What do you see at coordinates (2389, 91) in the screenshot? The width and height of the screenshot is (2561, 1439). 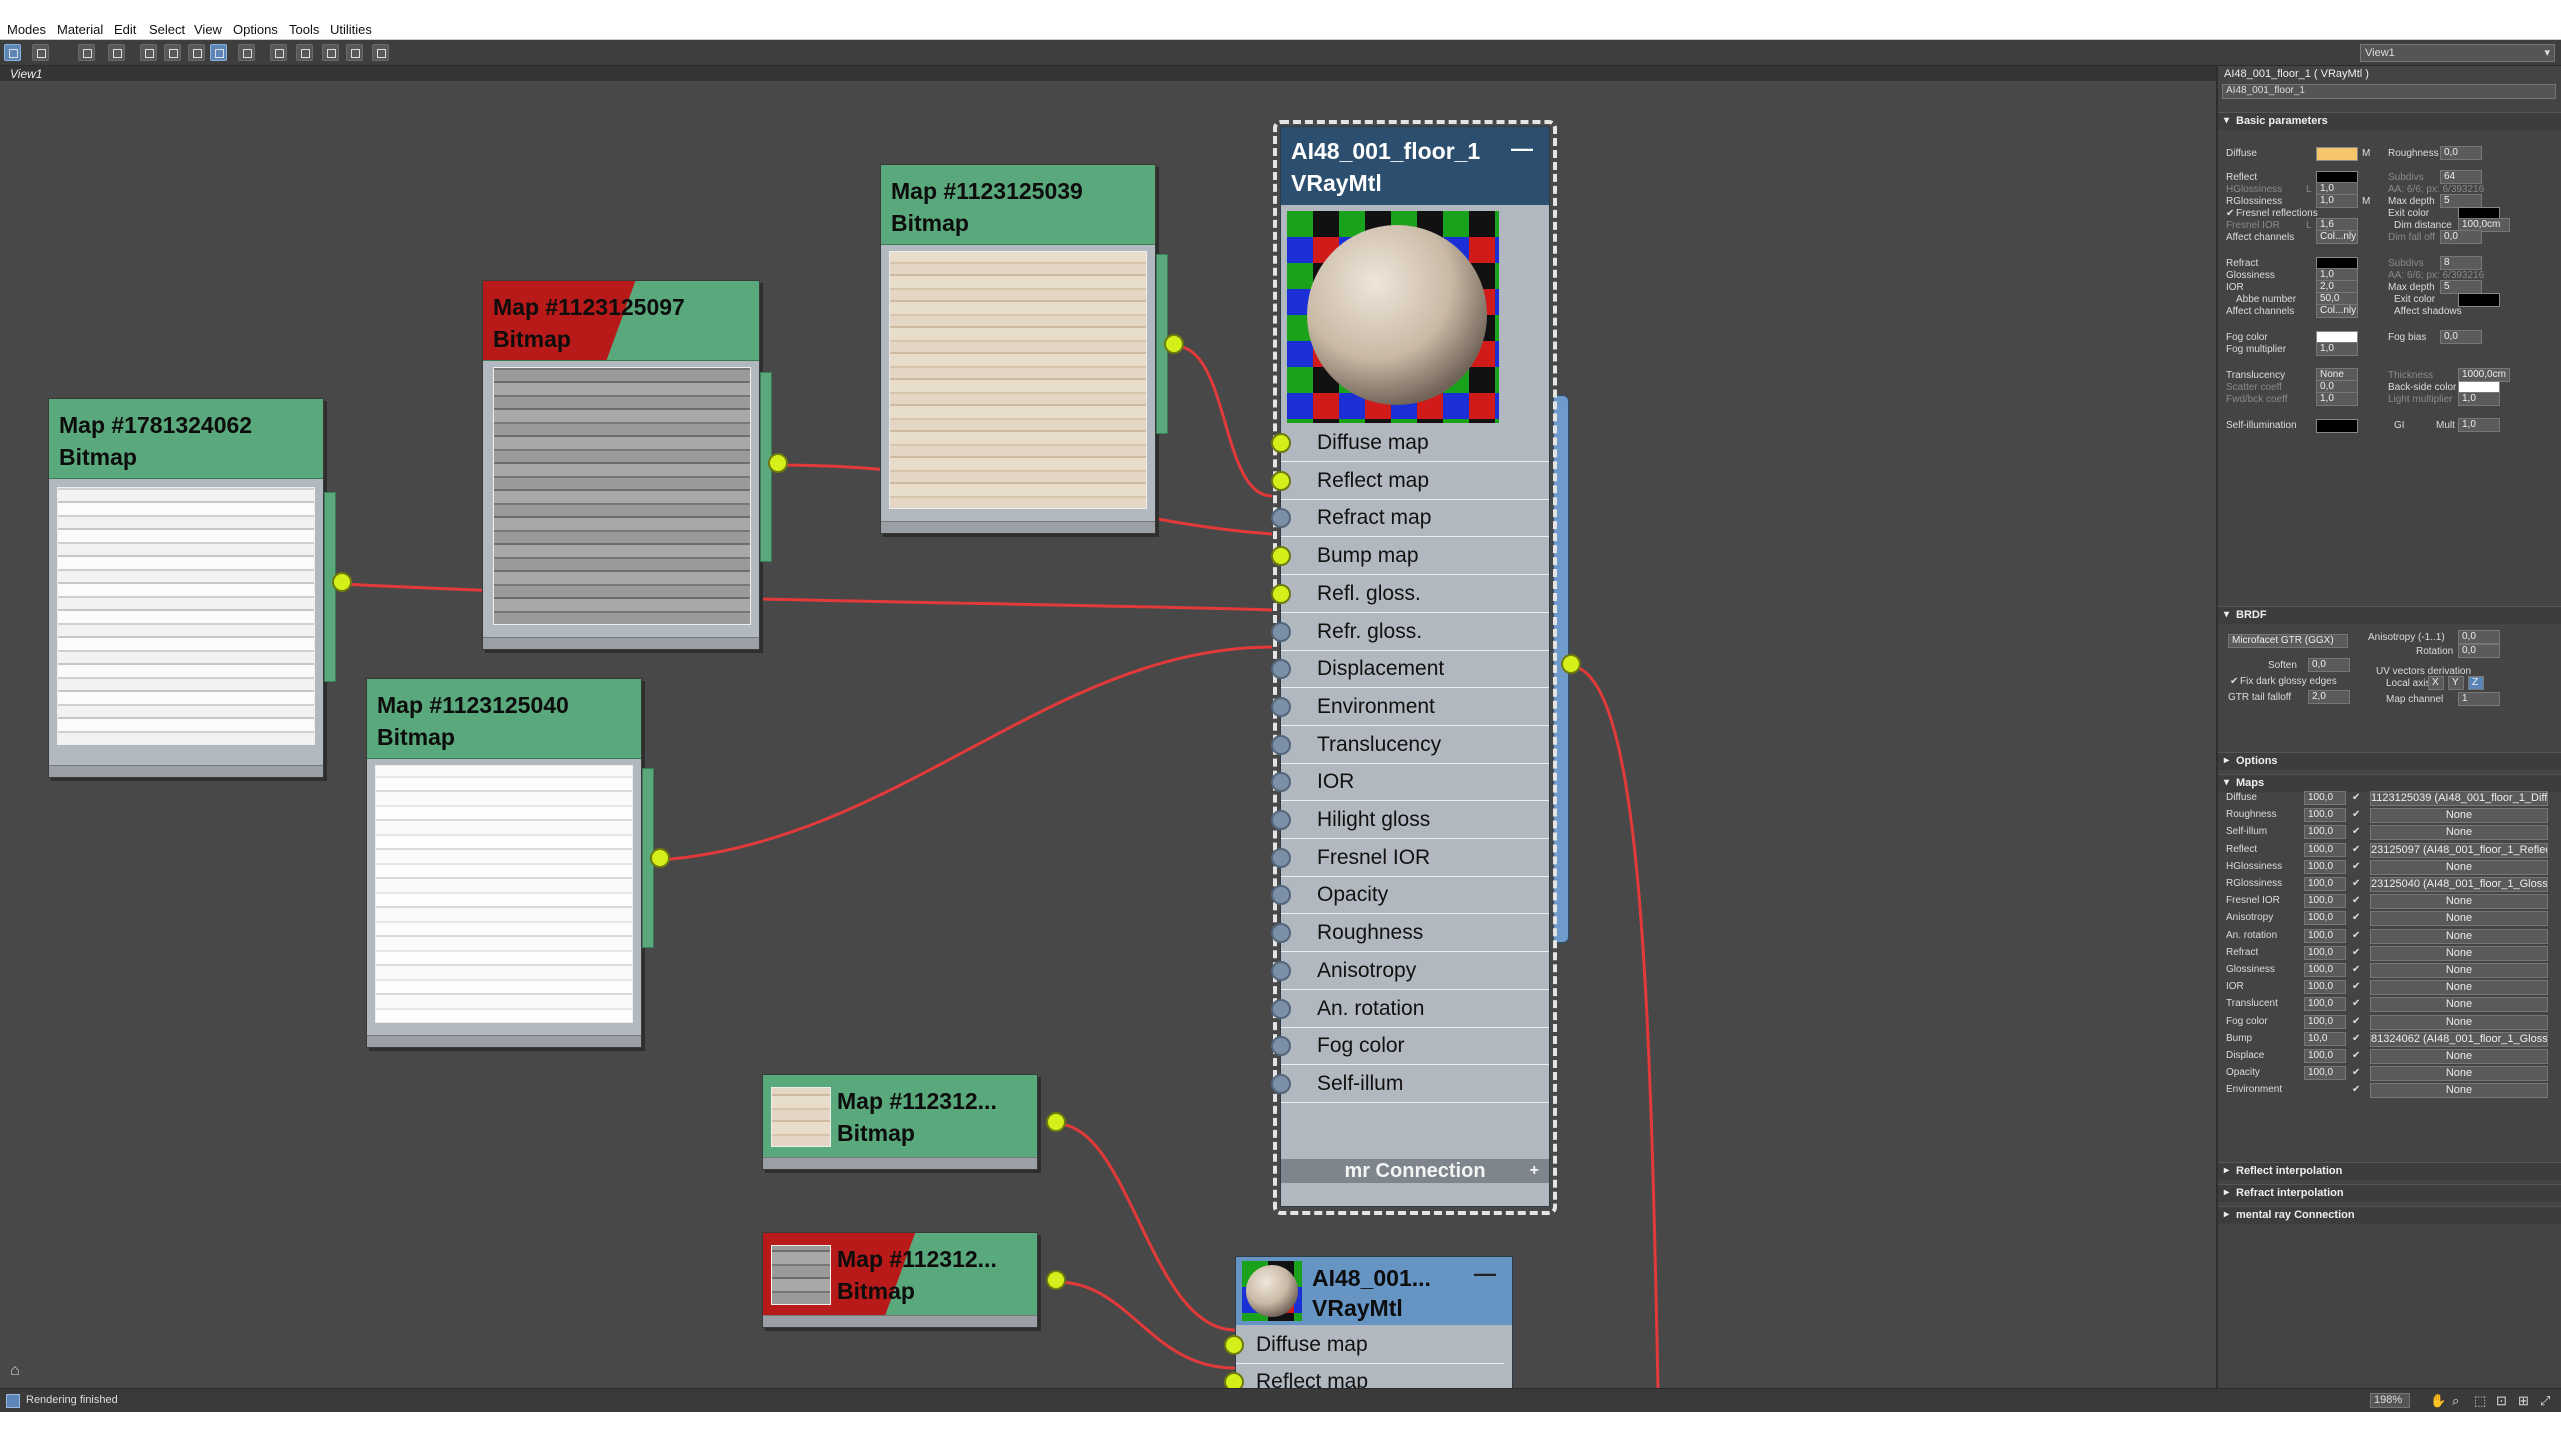 I see `material-name-field: AI48_001_floor_1` at bounding box center [2389, 91].